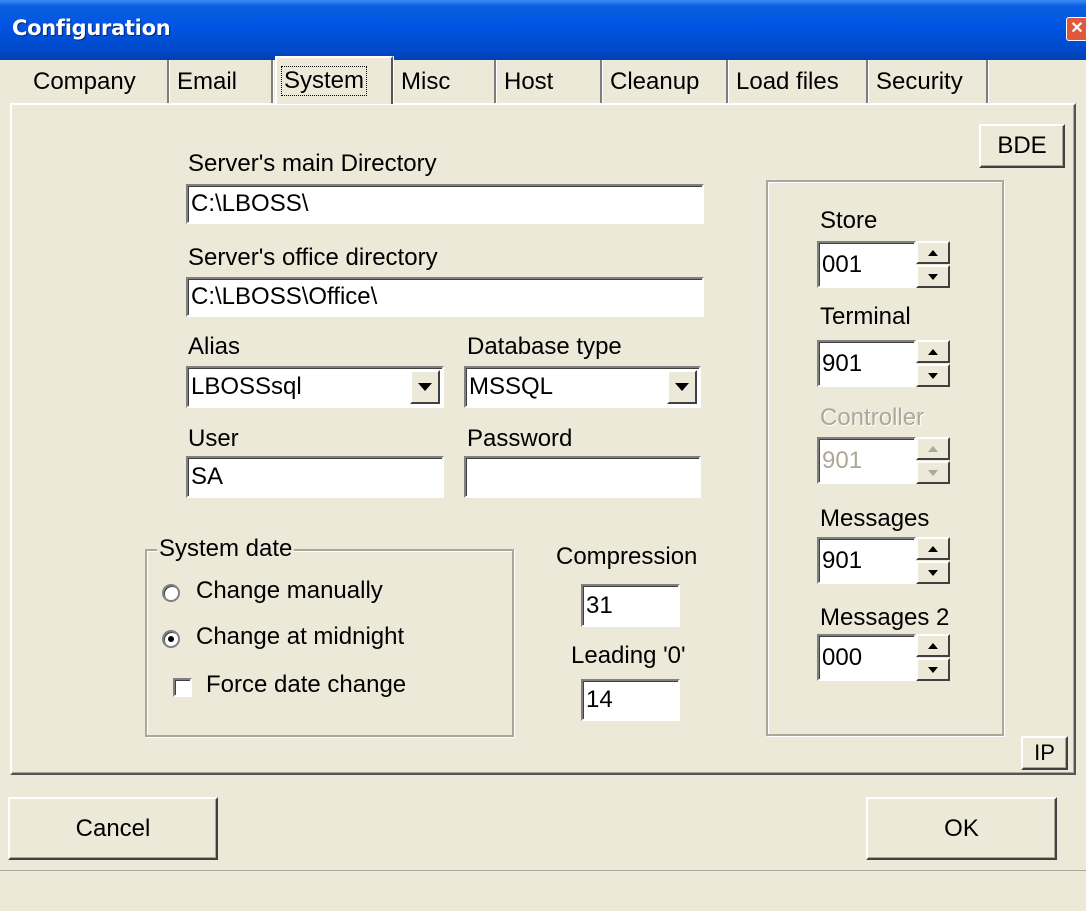 This screenshot has width=1086, height=911. Describe the element at coordinates (544, 346) in the screenshot. I see `database-type-label: Database type` at that location.